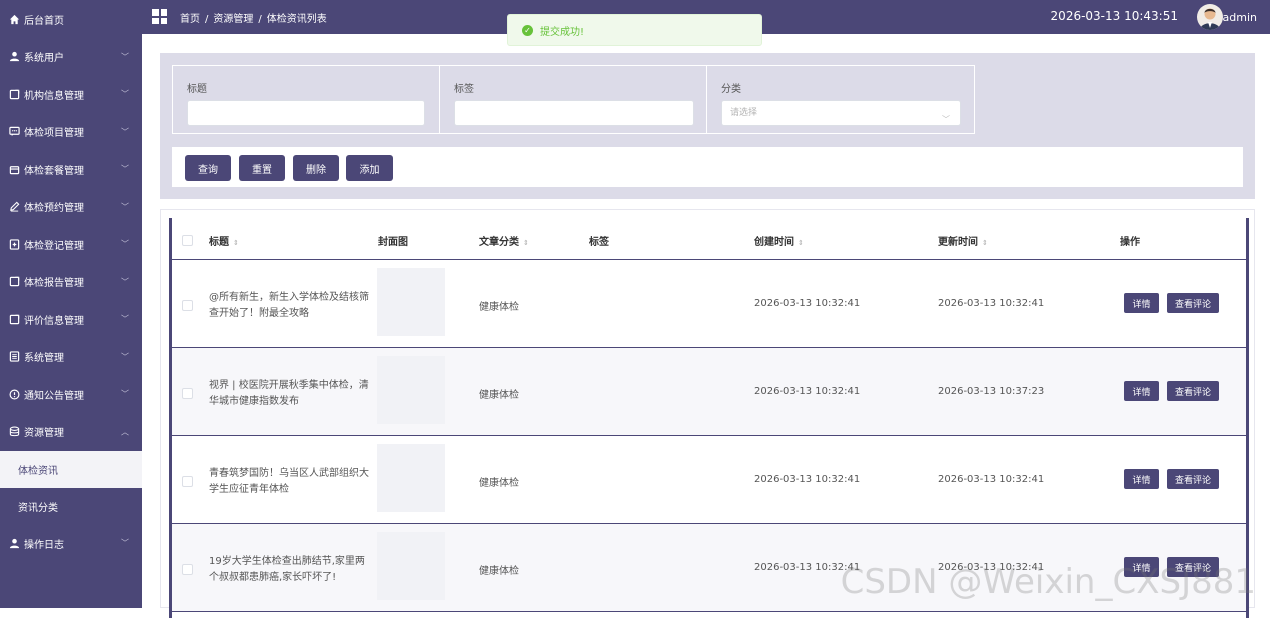  What do you see at coordinates (841, 113) in the screenshot?
I see `category-select: 请选择 ﹀` at bounding box center [841, 113].